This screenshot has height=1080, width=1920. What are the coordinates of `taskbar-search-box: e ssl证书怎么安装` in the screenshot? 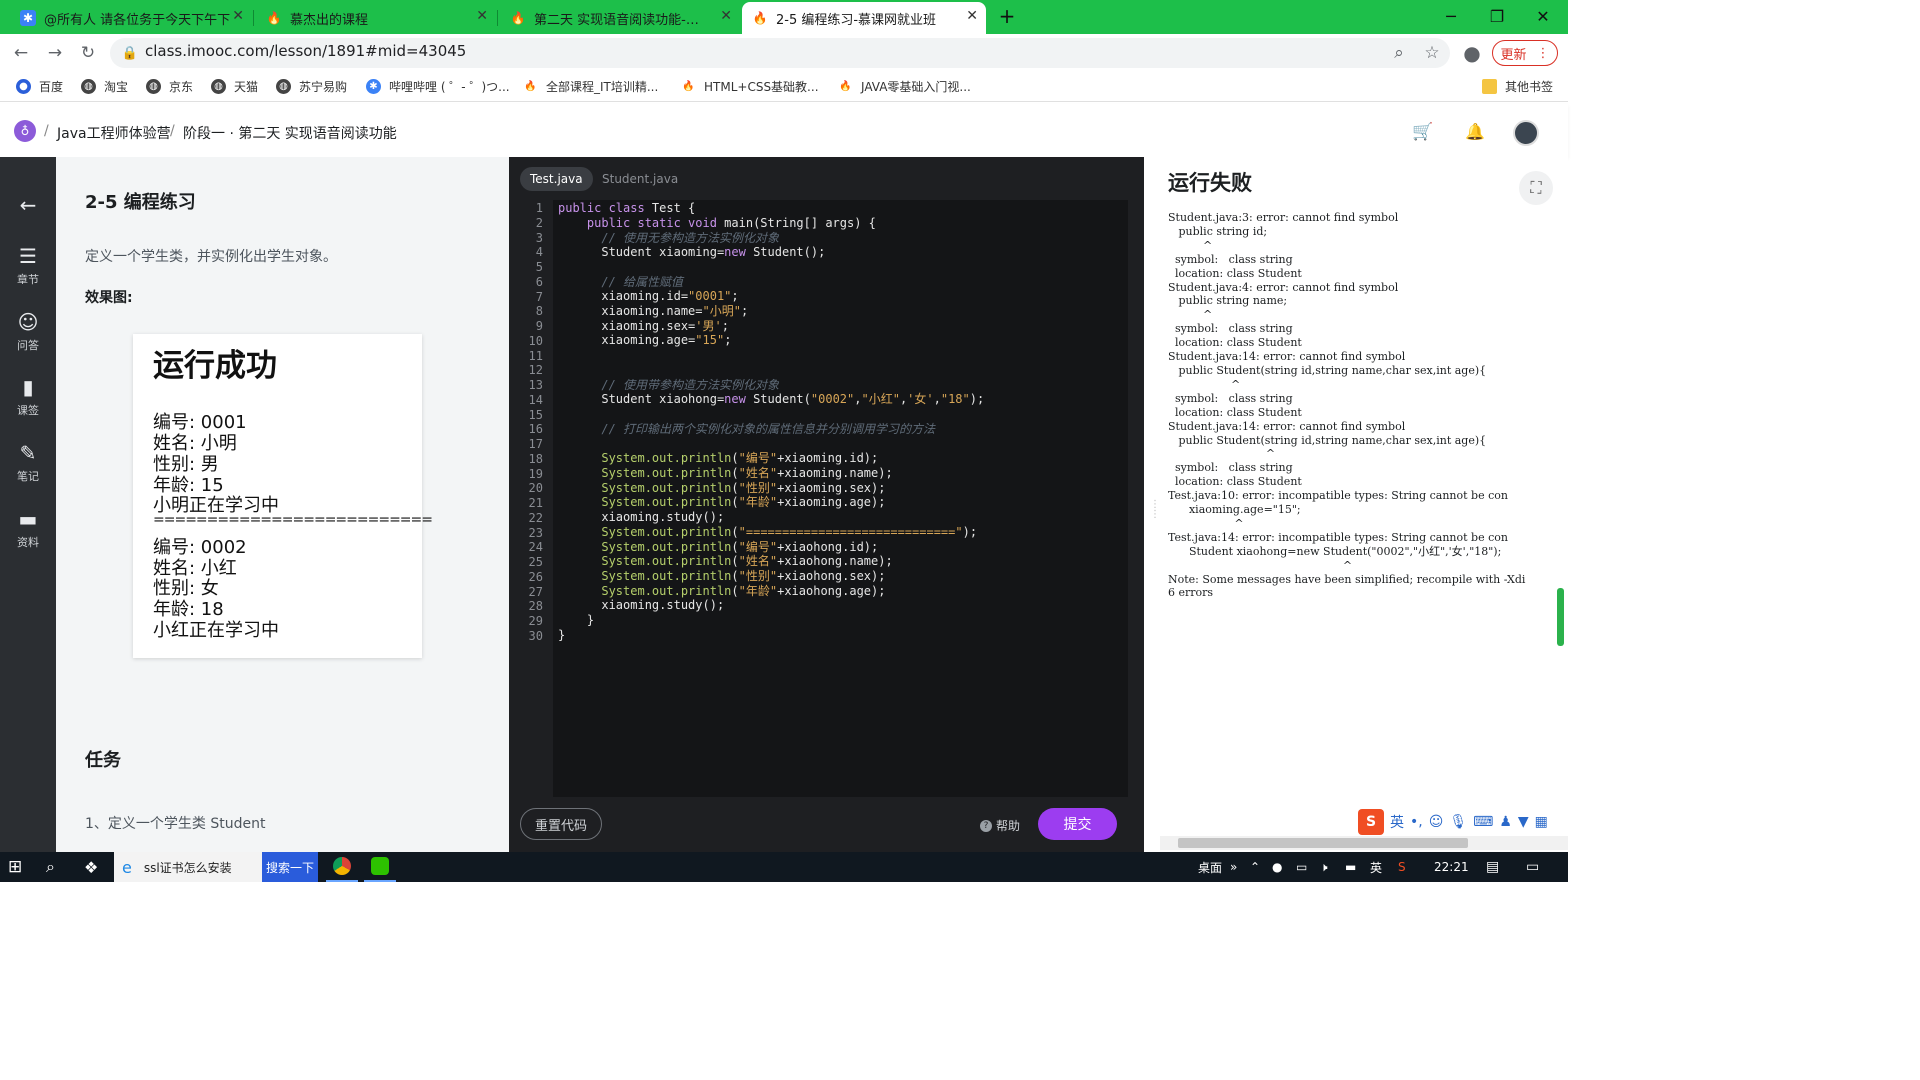 It's located at (188, 867).